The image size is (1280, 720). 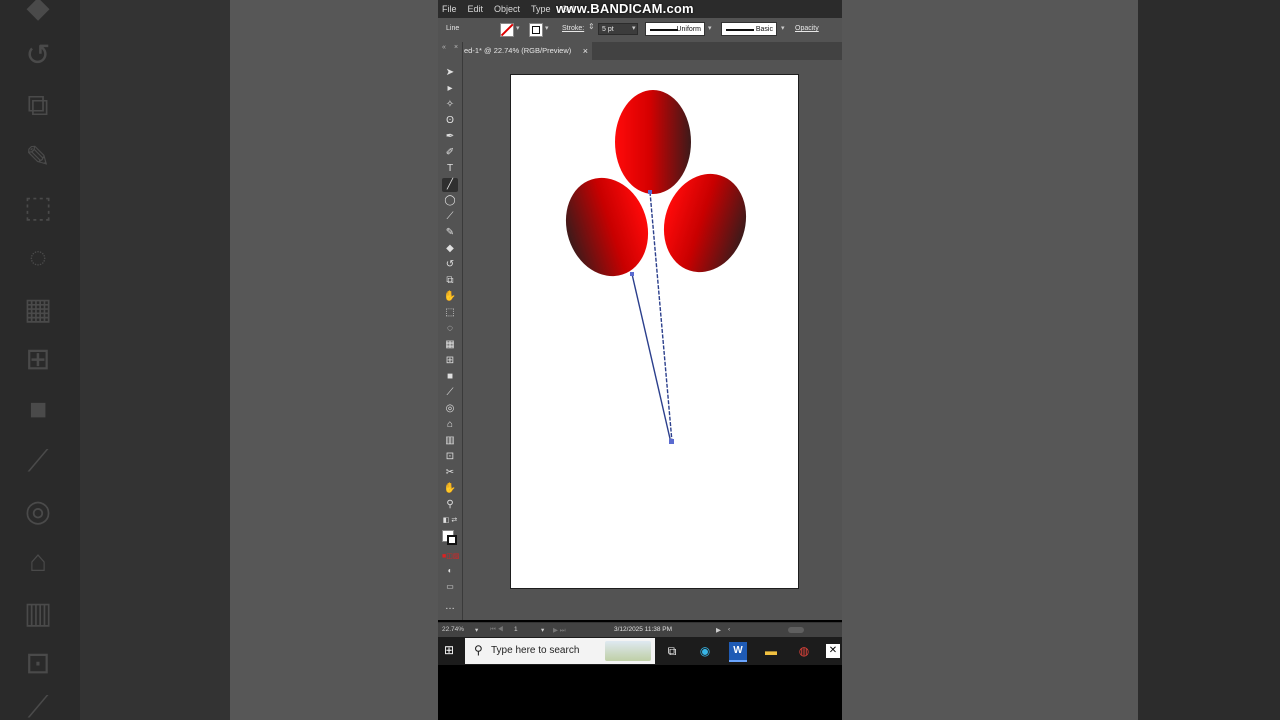 What do you see at coordinates (507, 9) in the screenshot?
I see `menu-object: Object` at bounding box center [507, 9].